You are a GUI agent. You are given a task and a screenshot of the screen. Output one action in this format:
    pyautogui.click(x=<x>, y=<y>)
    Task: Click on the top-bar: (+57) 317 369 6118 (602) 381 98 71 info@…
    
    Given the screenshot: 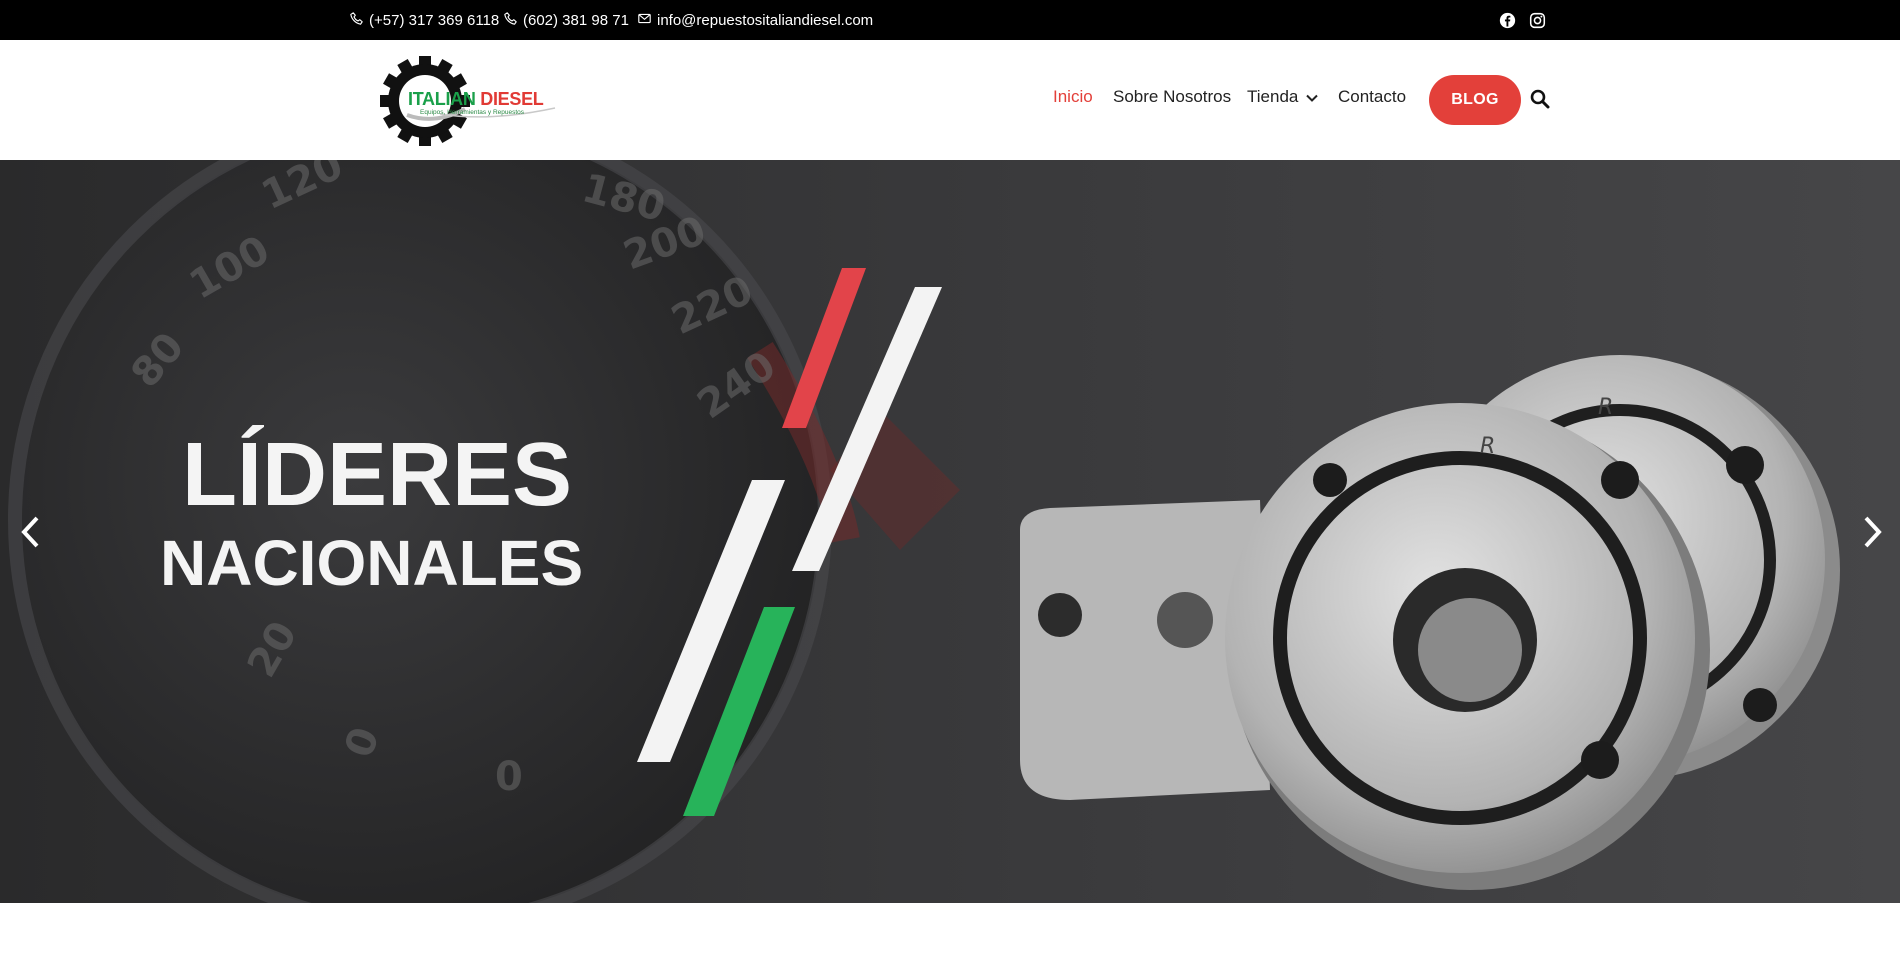 What is the action you would take?
    pyautogui.click(x=950, y=20)
    